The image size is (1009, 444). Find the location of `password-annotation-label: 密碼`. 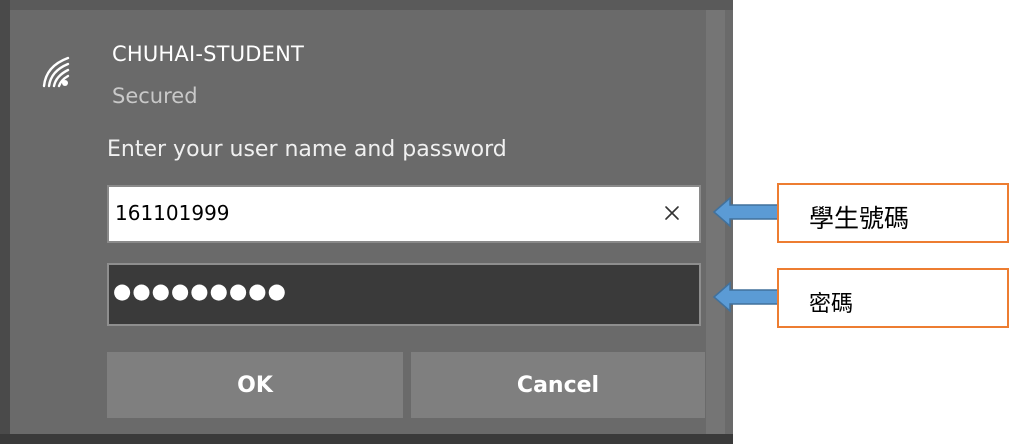

password-annotation-label: 密碼 is located at coordinates (831, 304).